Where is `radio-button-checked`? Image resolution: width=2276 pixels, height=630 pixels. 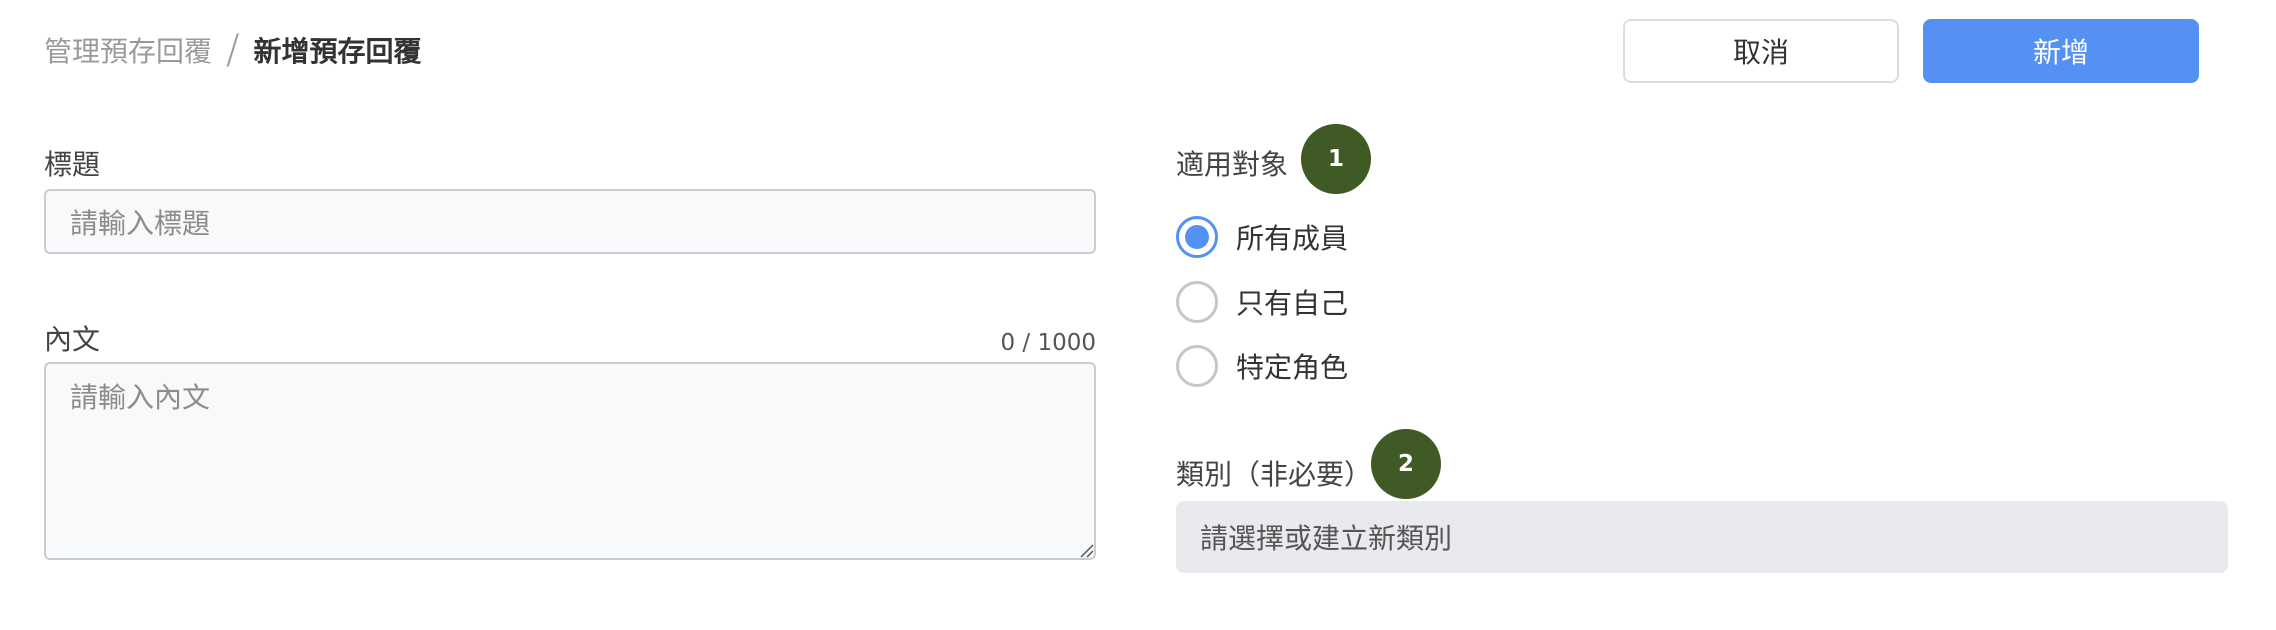 radio-button-checked is located at coordinates (1197, 237).